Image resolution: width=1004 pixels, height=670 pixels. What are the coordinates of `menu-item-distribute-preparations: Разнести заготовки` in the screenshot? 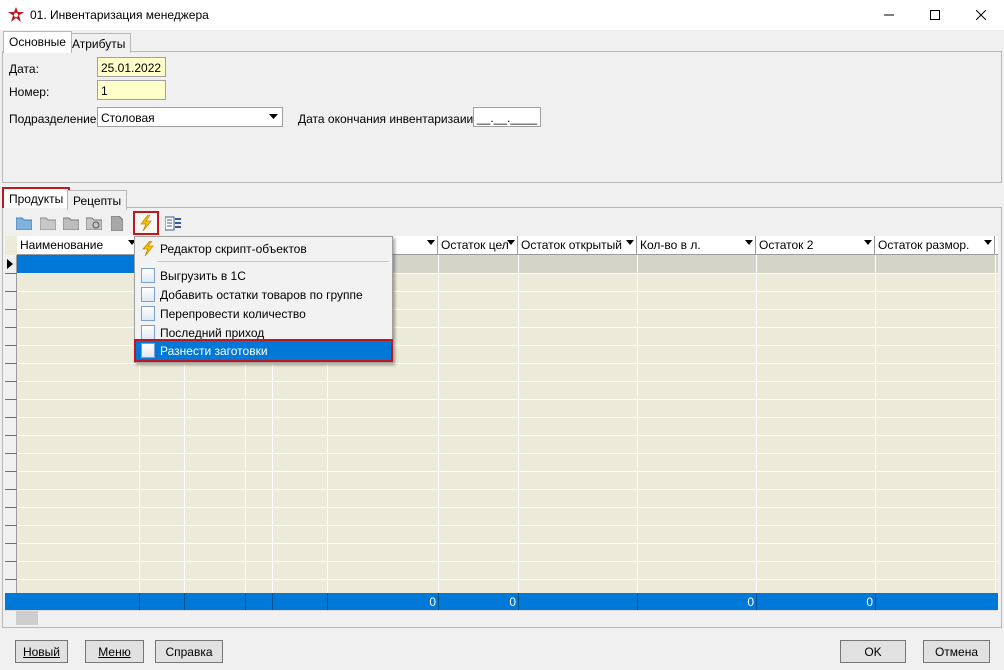 It's located at (263, 350).